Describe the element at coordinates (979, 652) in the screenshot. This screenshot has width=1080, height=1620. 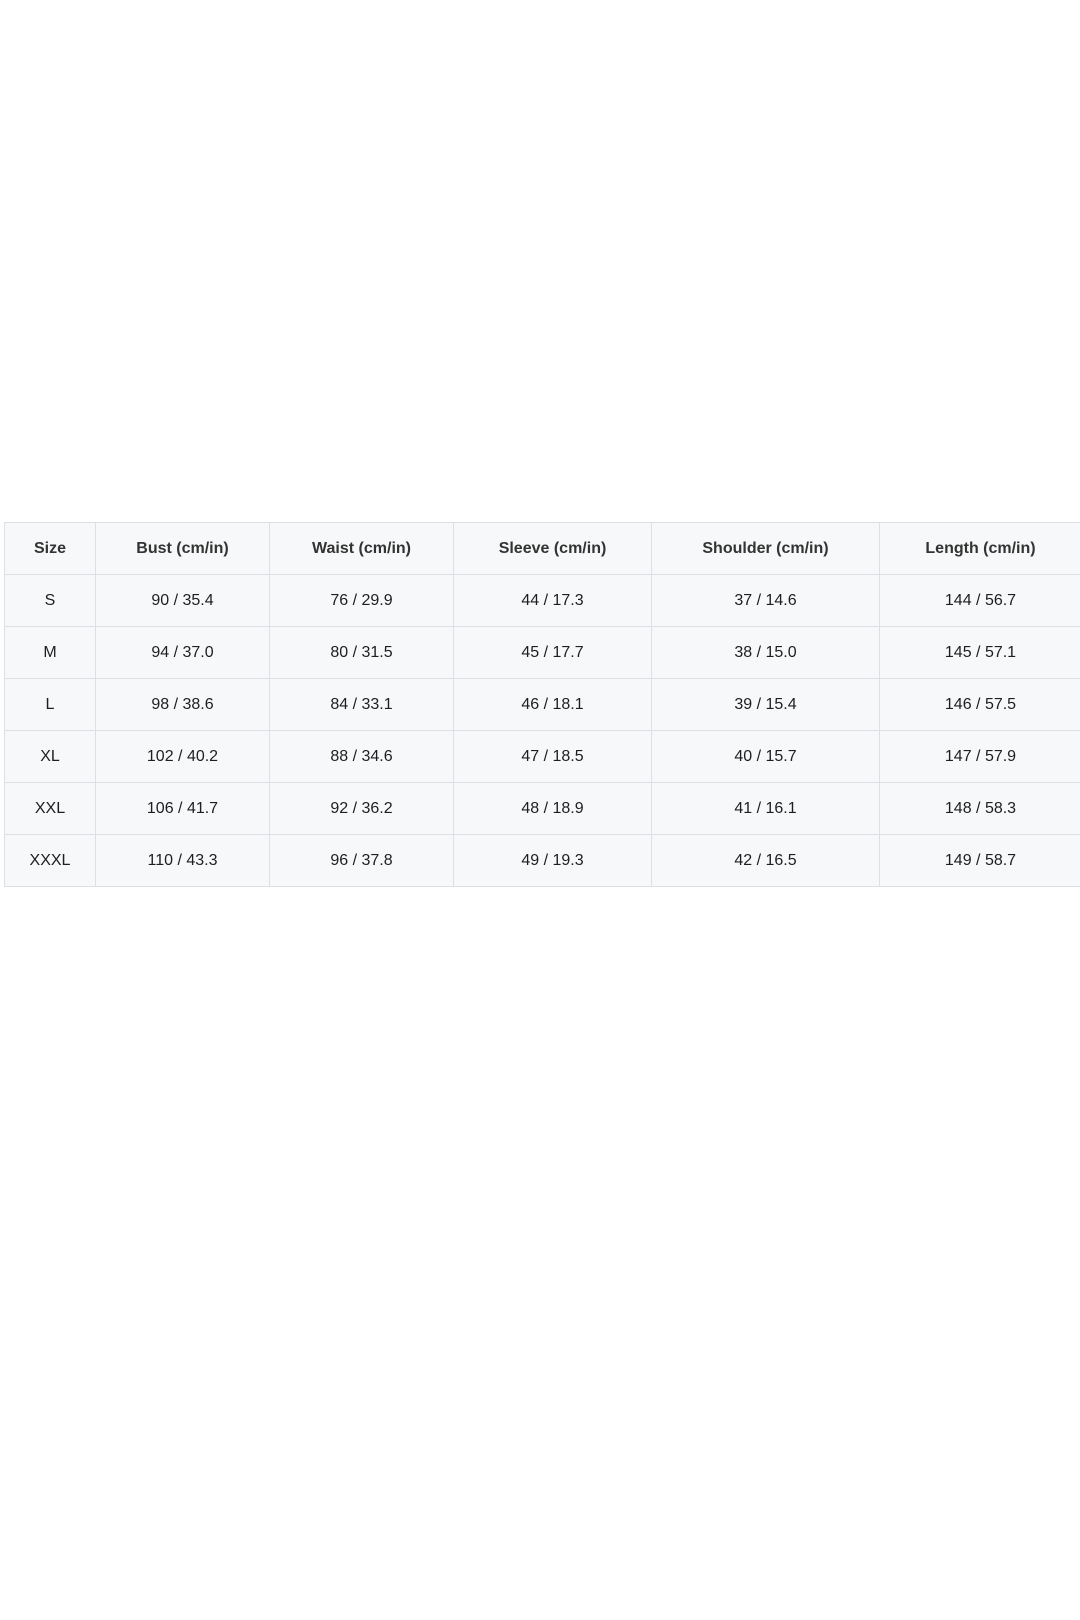
I see `length-cell: 145 / 57.1` at that location.